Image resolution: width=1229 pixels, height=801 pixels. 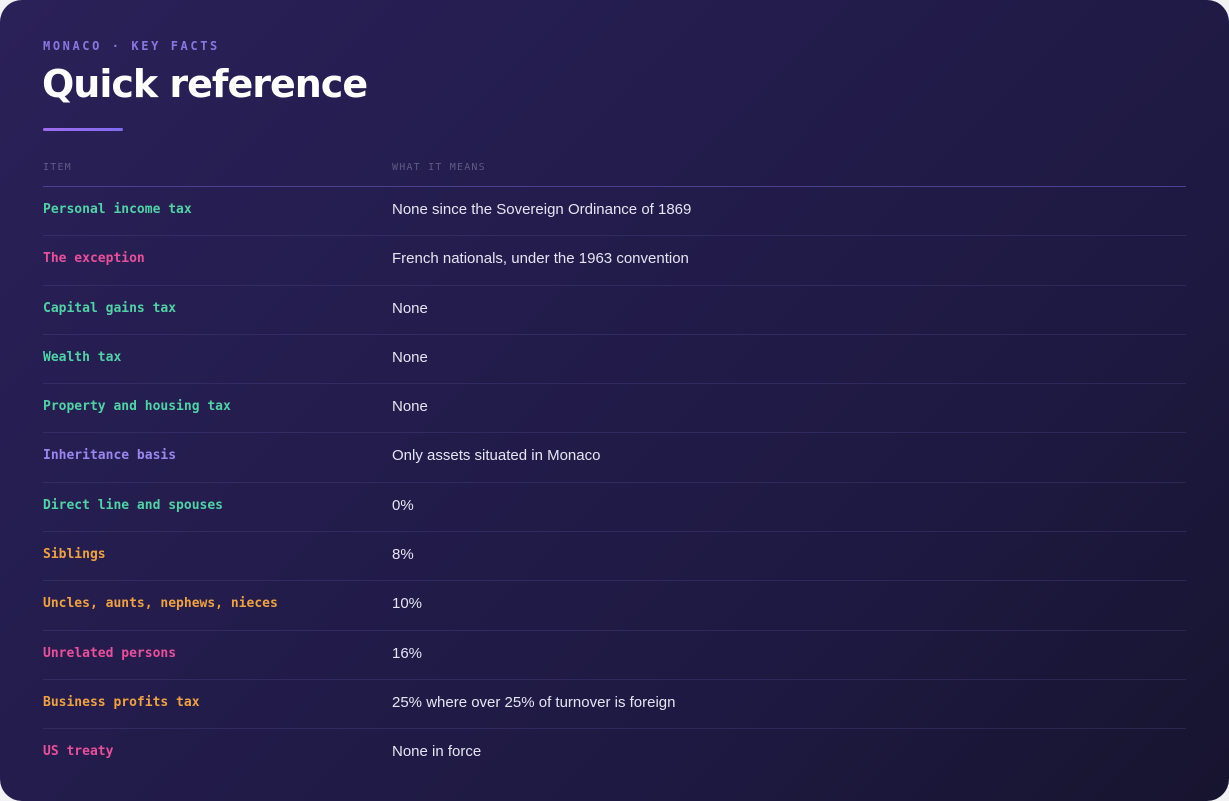 What do you see at coordinates (614, 606) in the screenshot?
I see `table-row: Uncles, aunts, nephews, nieces 10%` at bounding box center [614, 606].